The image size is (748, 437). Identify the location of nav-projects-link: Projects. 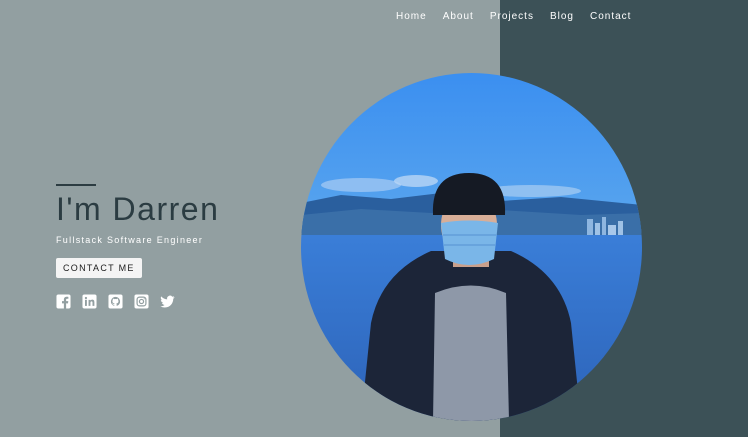
(512, 16).